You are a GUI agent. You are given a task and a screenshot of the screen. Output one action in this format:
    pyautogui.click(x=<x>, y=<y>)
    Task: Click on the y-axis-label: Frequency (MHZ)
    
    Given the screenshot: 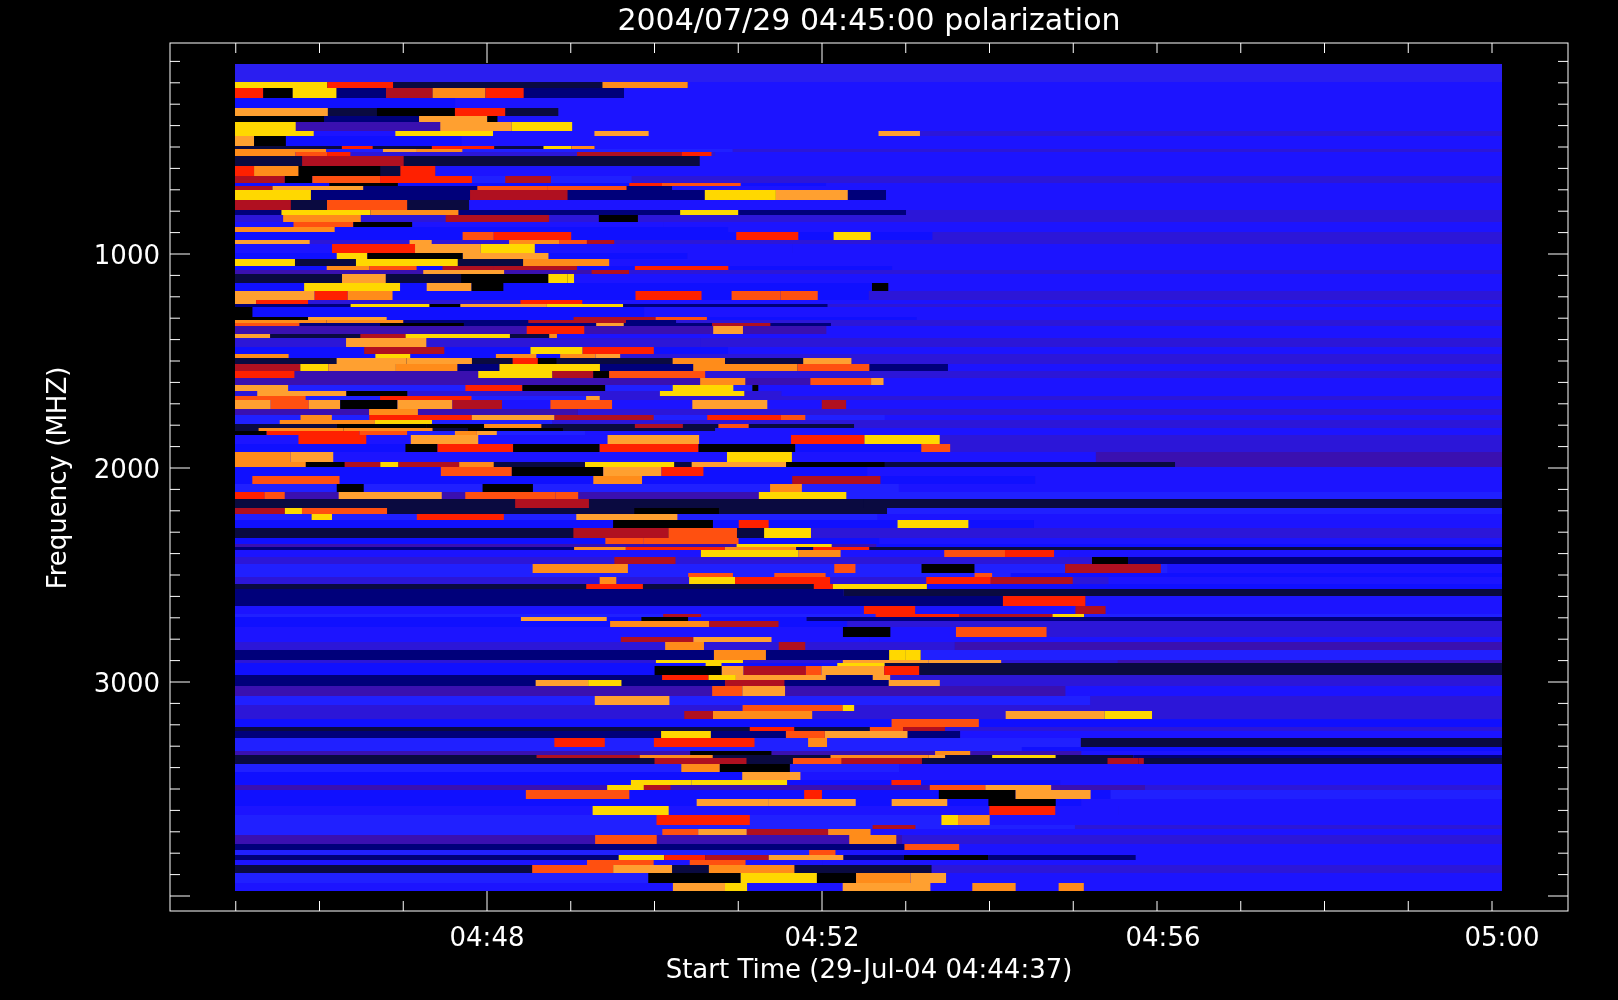 What is the action you would take?
    pyautogui.click(x=57, y=478)
    